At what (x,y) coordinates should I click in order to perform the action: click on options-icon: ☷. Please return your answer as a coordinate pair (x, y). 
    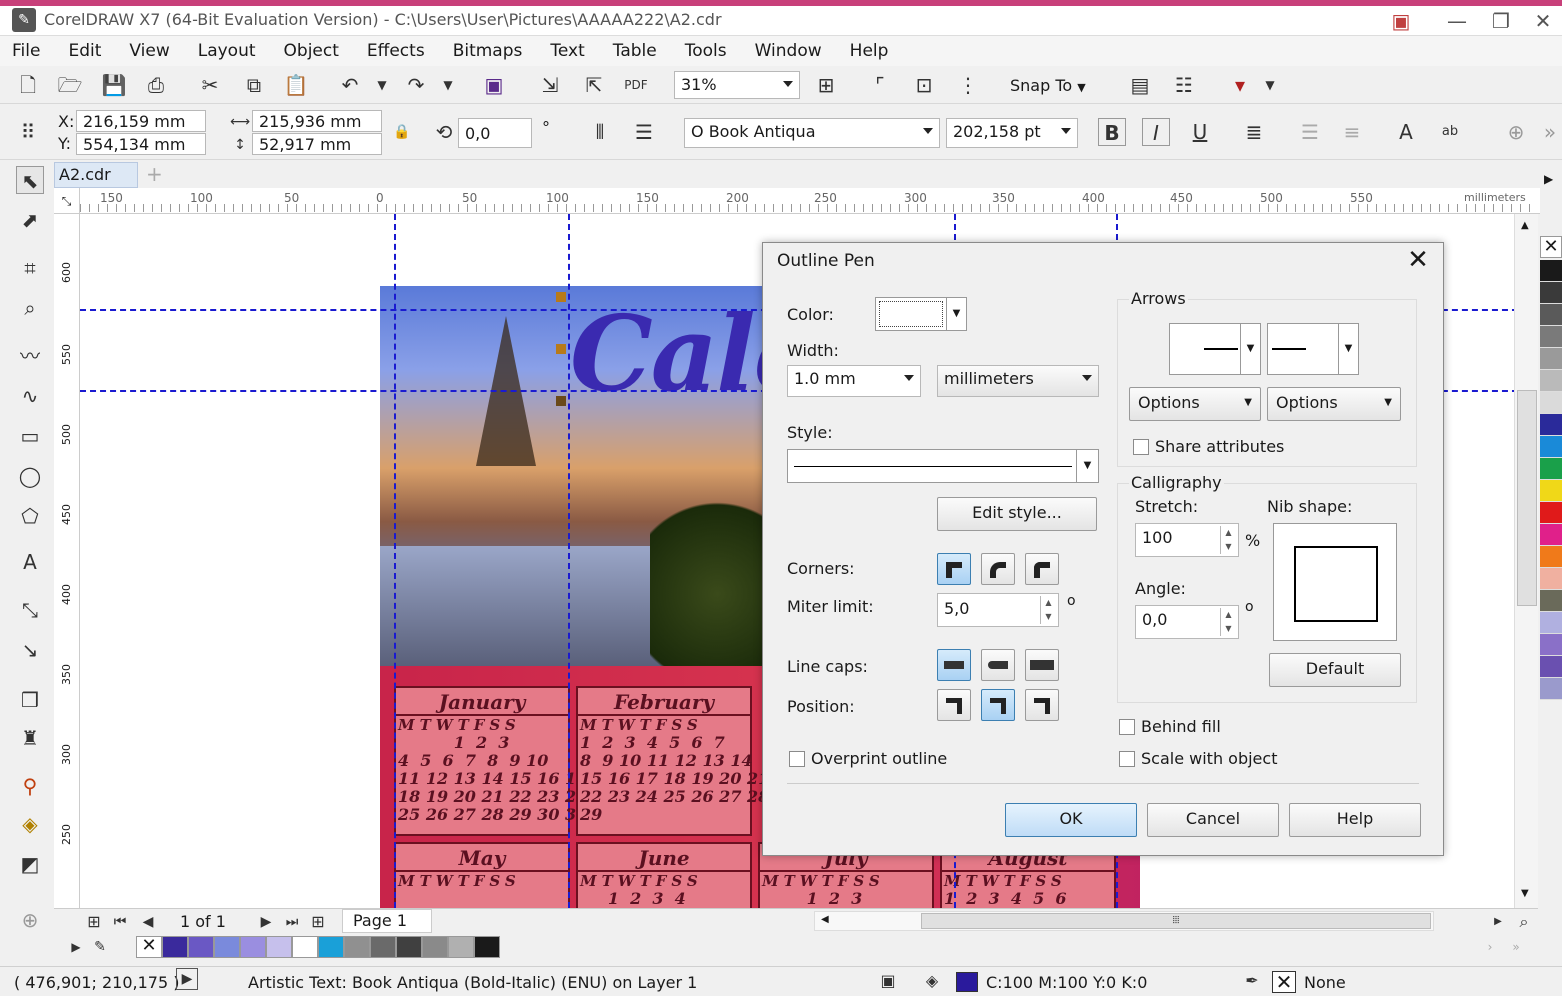
    Looking at the image, I should click on (1184, 85).